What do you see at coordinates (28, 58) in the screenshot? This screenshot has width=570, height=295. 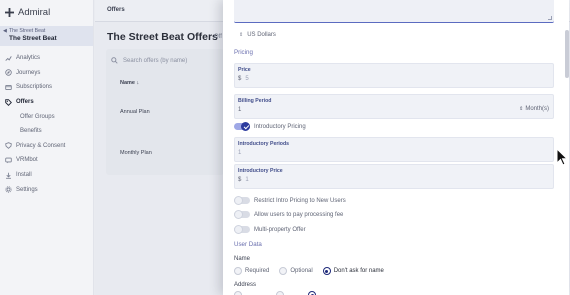 I see `sidebar-item-label: Analytics` at bounding box center [28, 58].